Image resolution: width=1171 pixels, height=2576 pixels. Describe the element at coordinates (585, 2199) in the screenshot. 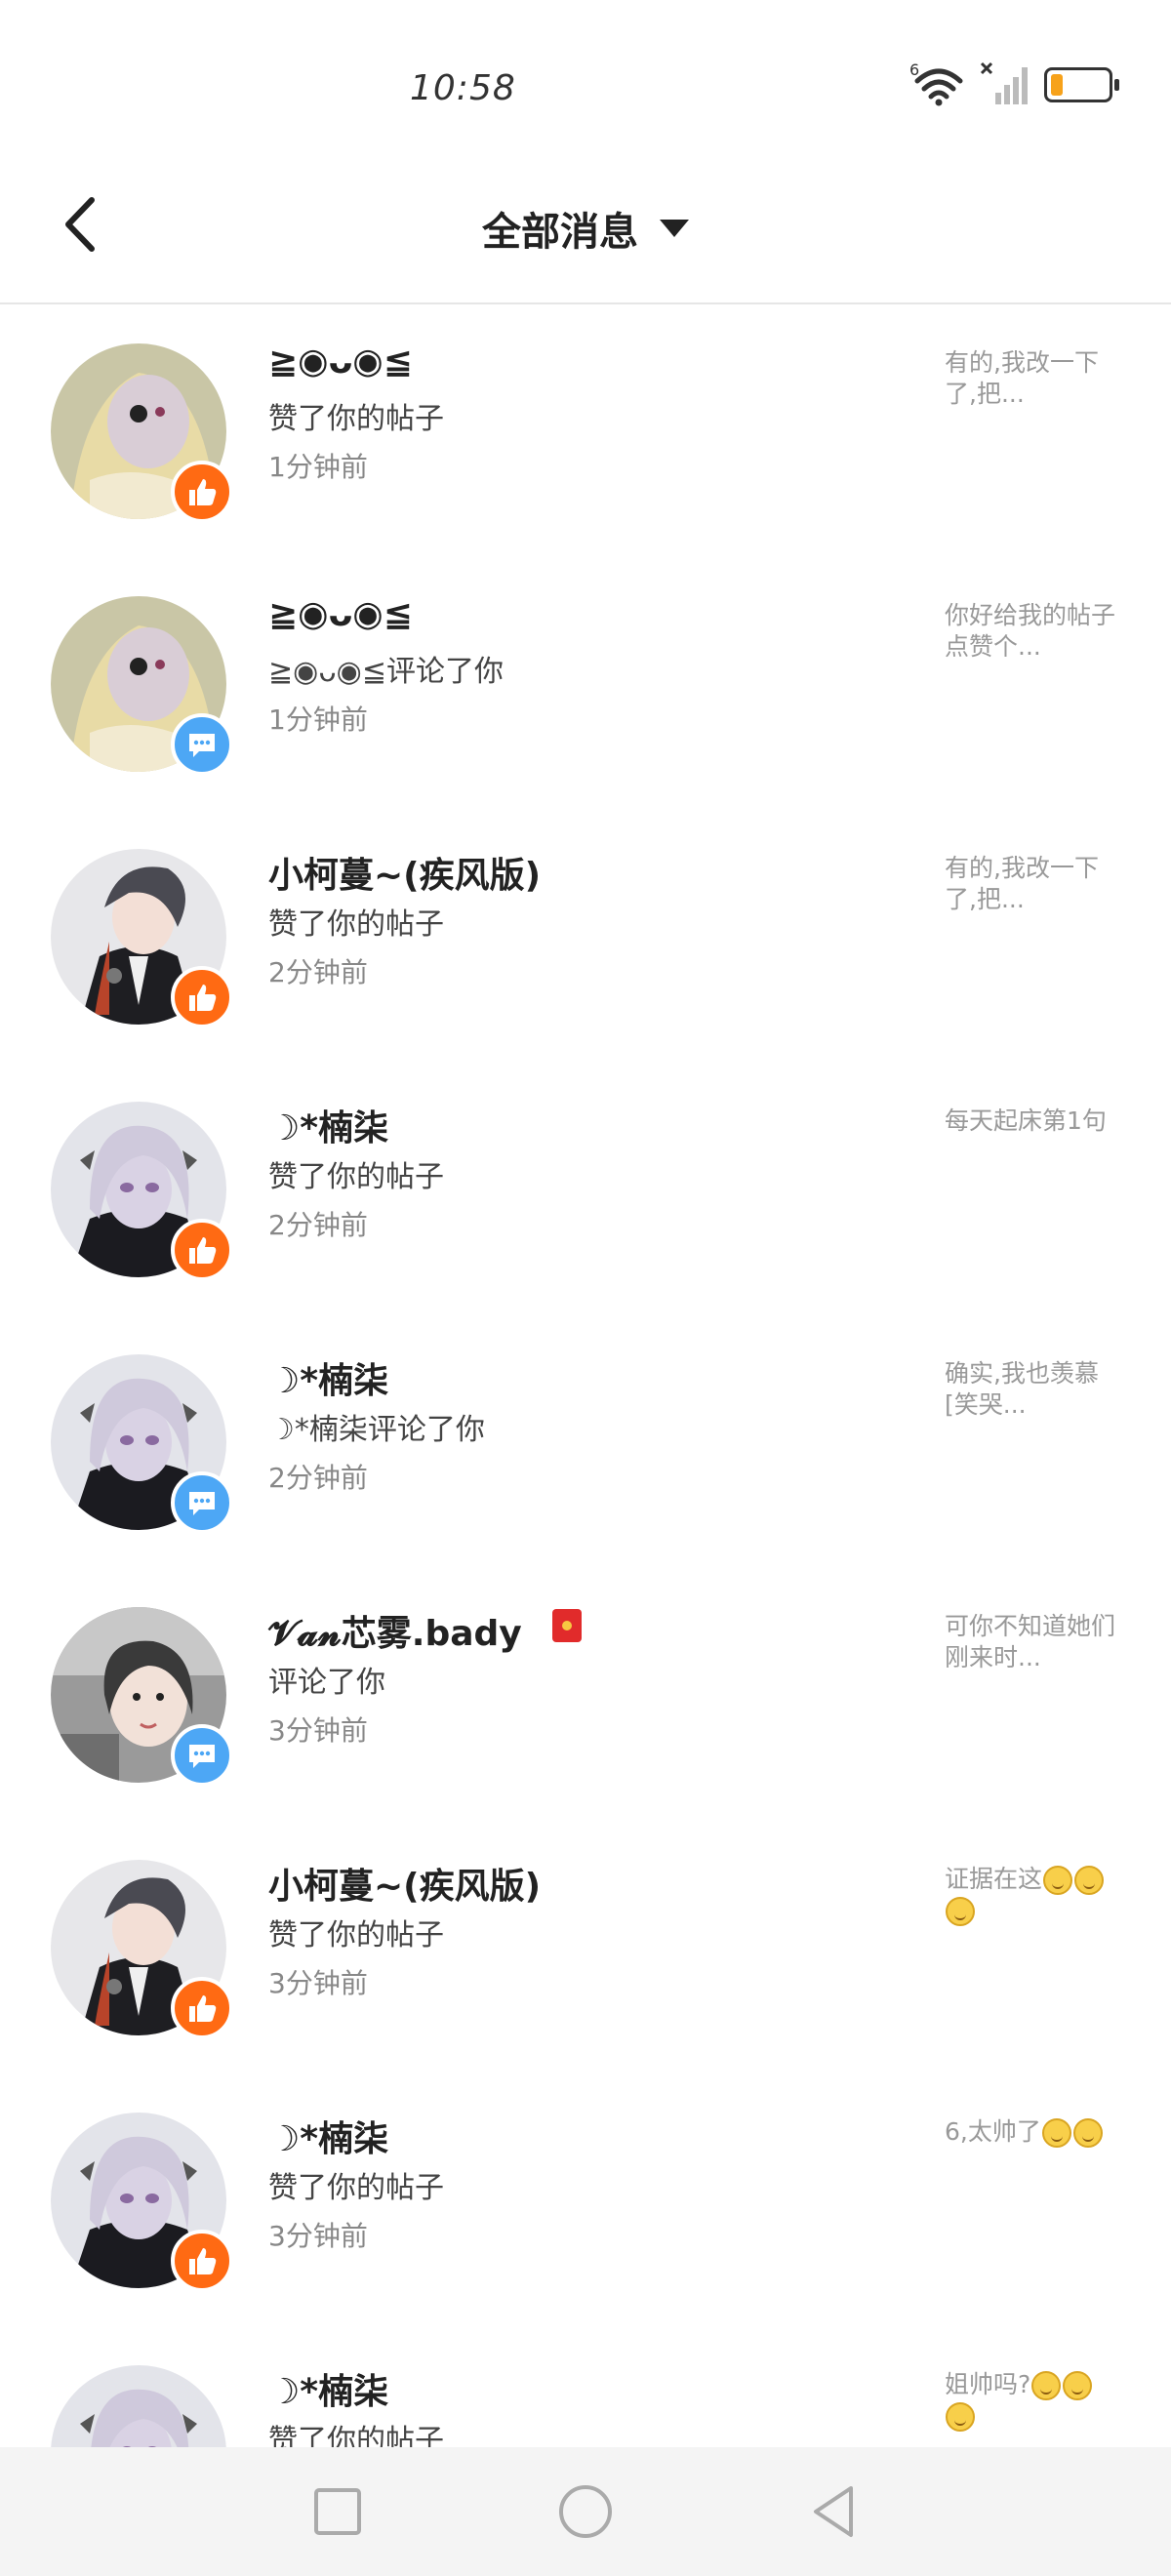

I see `message-row: ☽*楠柒赞了你的帖子 3分钟前 6,太帅了` at that location.